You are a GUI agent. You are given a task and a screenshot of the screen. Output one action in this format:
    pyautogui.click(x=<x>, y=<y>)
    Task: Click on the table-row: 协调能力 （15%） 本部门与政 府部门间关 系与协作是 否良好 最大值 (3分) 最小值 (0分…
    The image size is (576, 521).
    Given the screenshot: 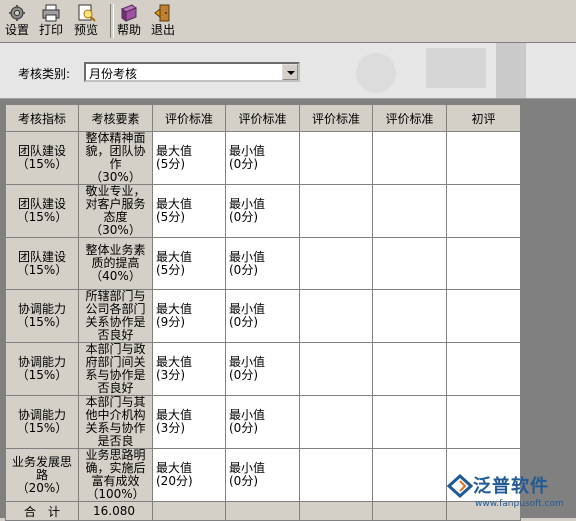 What is the action you would take?
    pyautogui.click(x=263, y=369)
    